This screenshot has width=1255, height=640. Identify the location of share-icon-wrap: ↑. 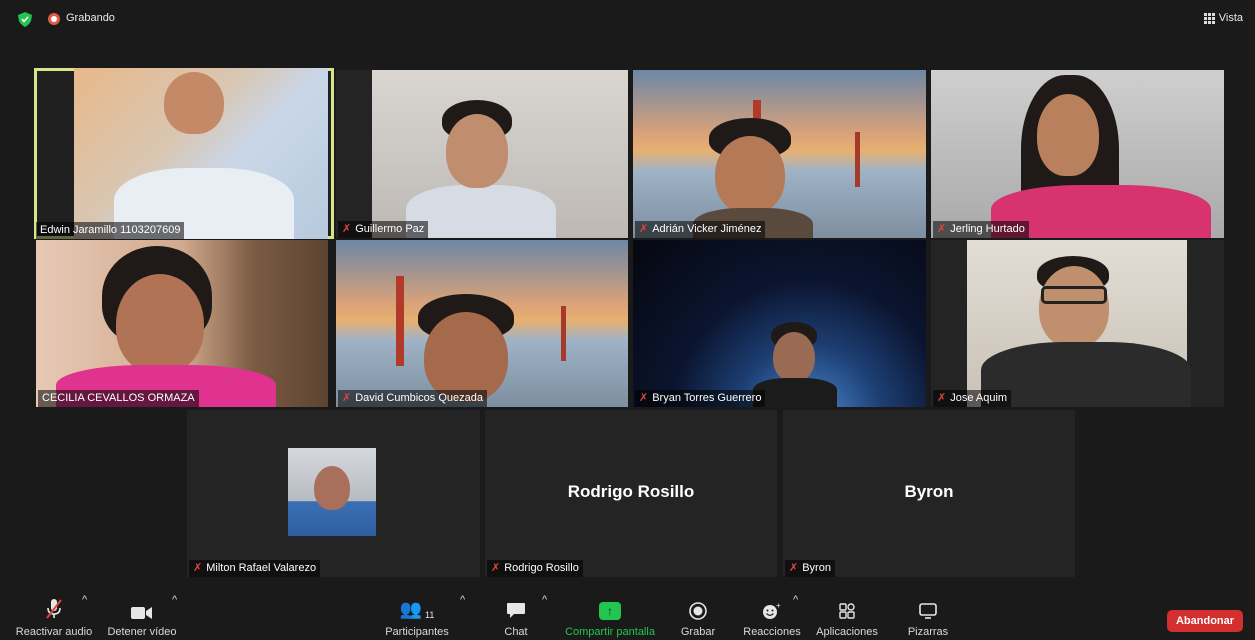
(610, 607).